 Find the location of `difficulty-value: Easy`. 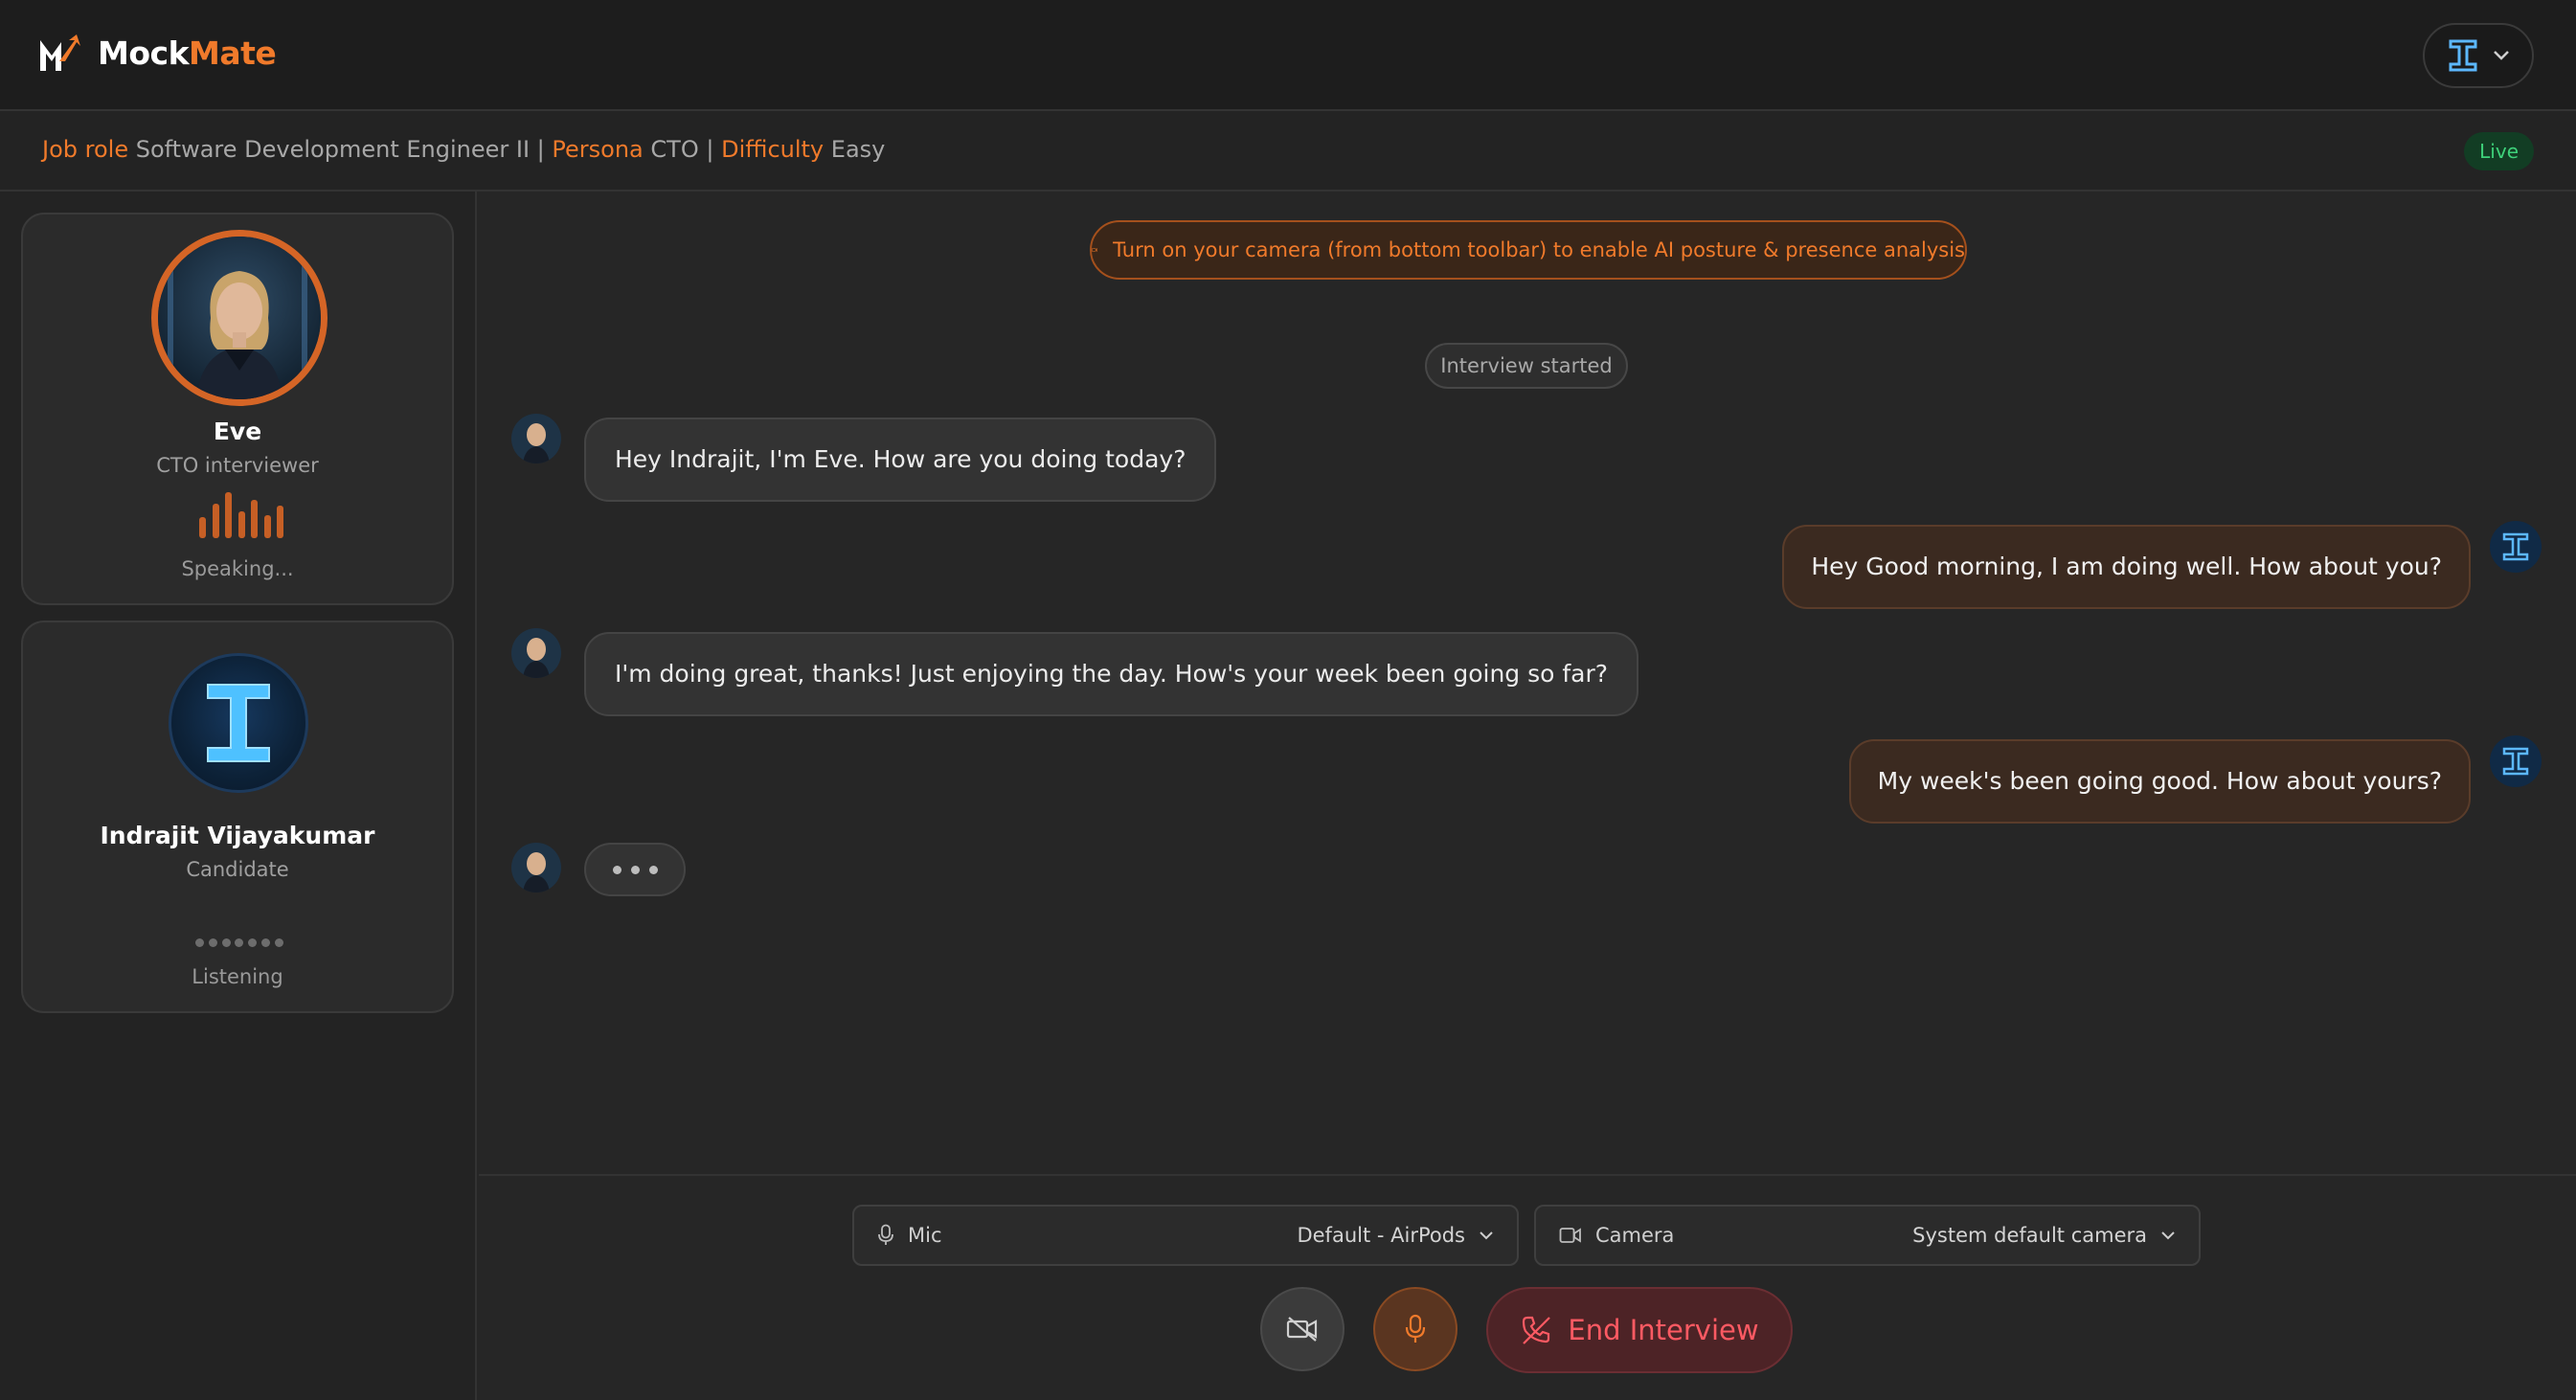

difficulty-value: Easy is located at coordinates (858, 149).